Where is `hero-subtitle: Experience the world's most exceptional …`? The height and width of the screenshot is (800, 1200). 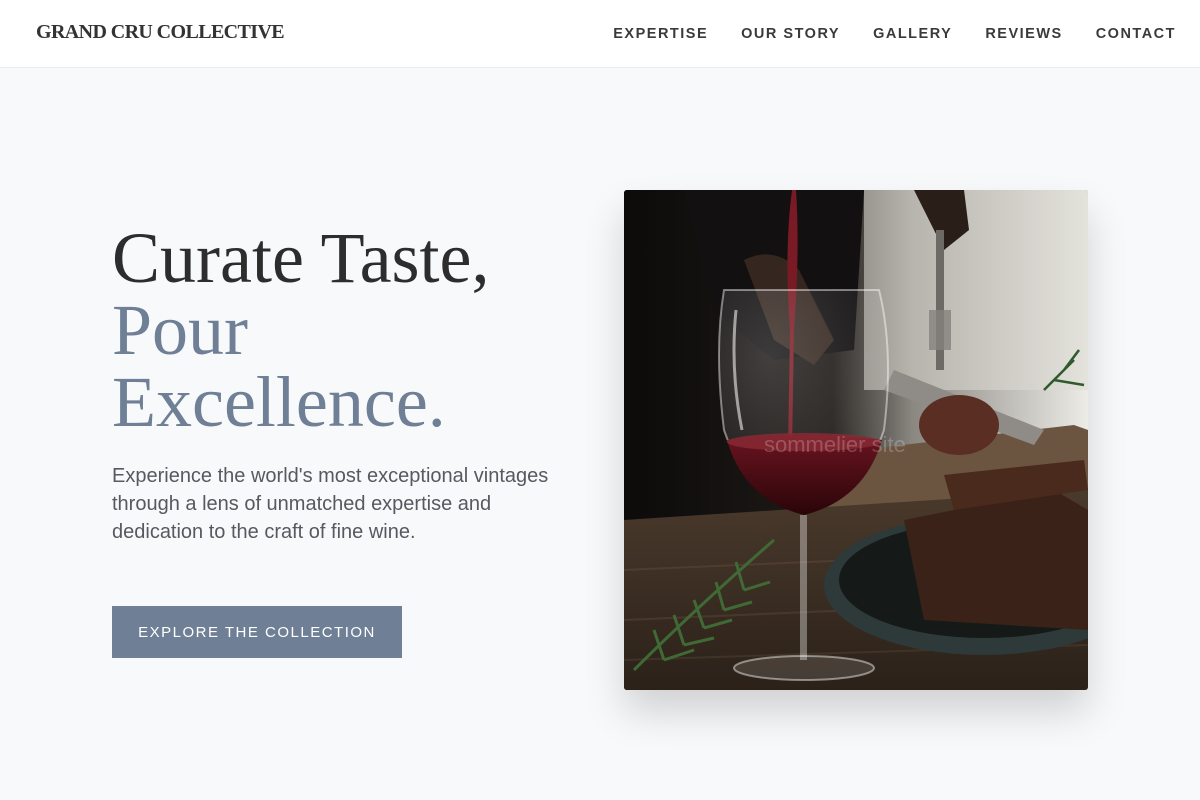 hero-subtitle: Experience the world's most exceptional … is located at coordinates (330, 504).